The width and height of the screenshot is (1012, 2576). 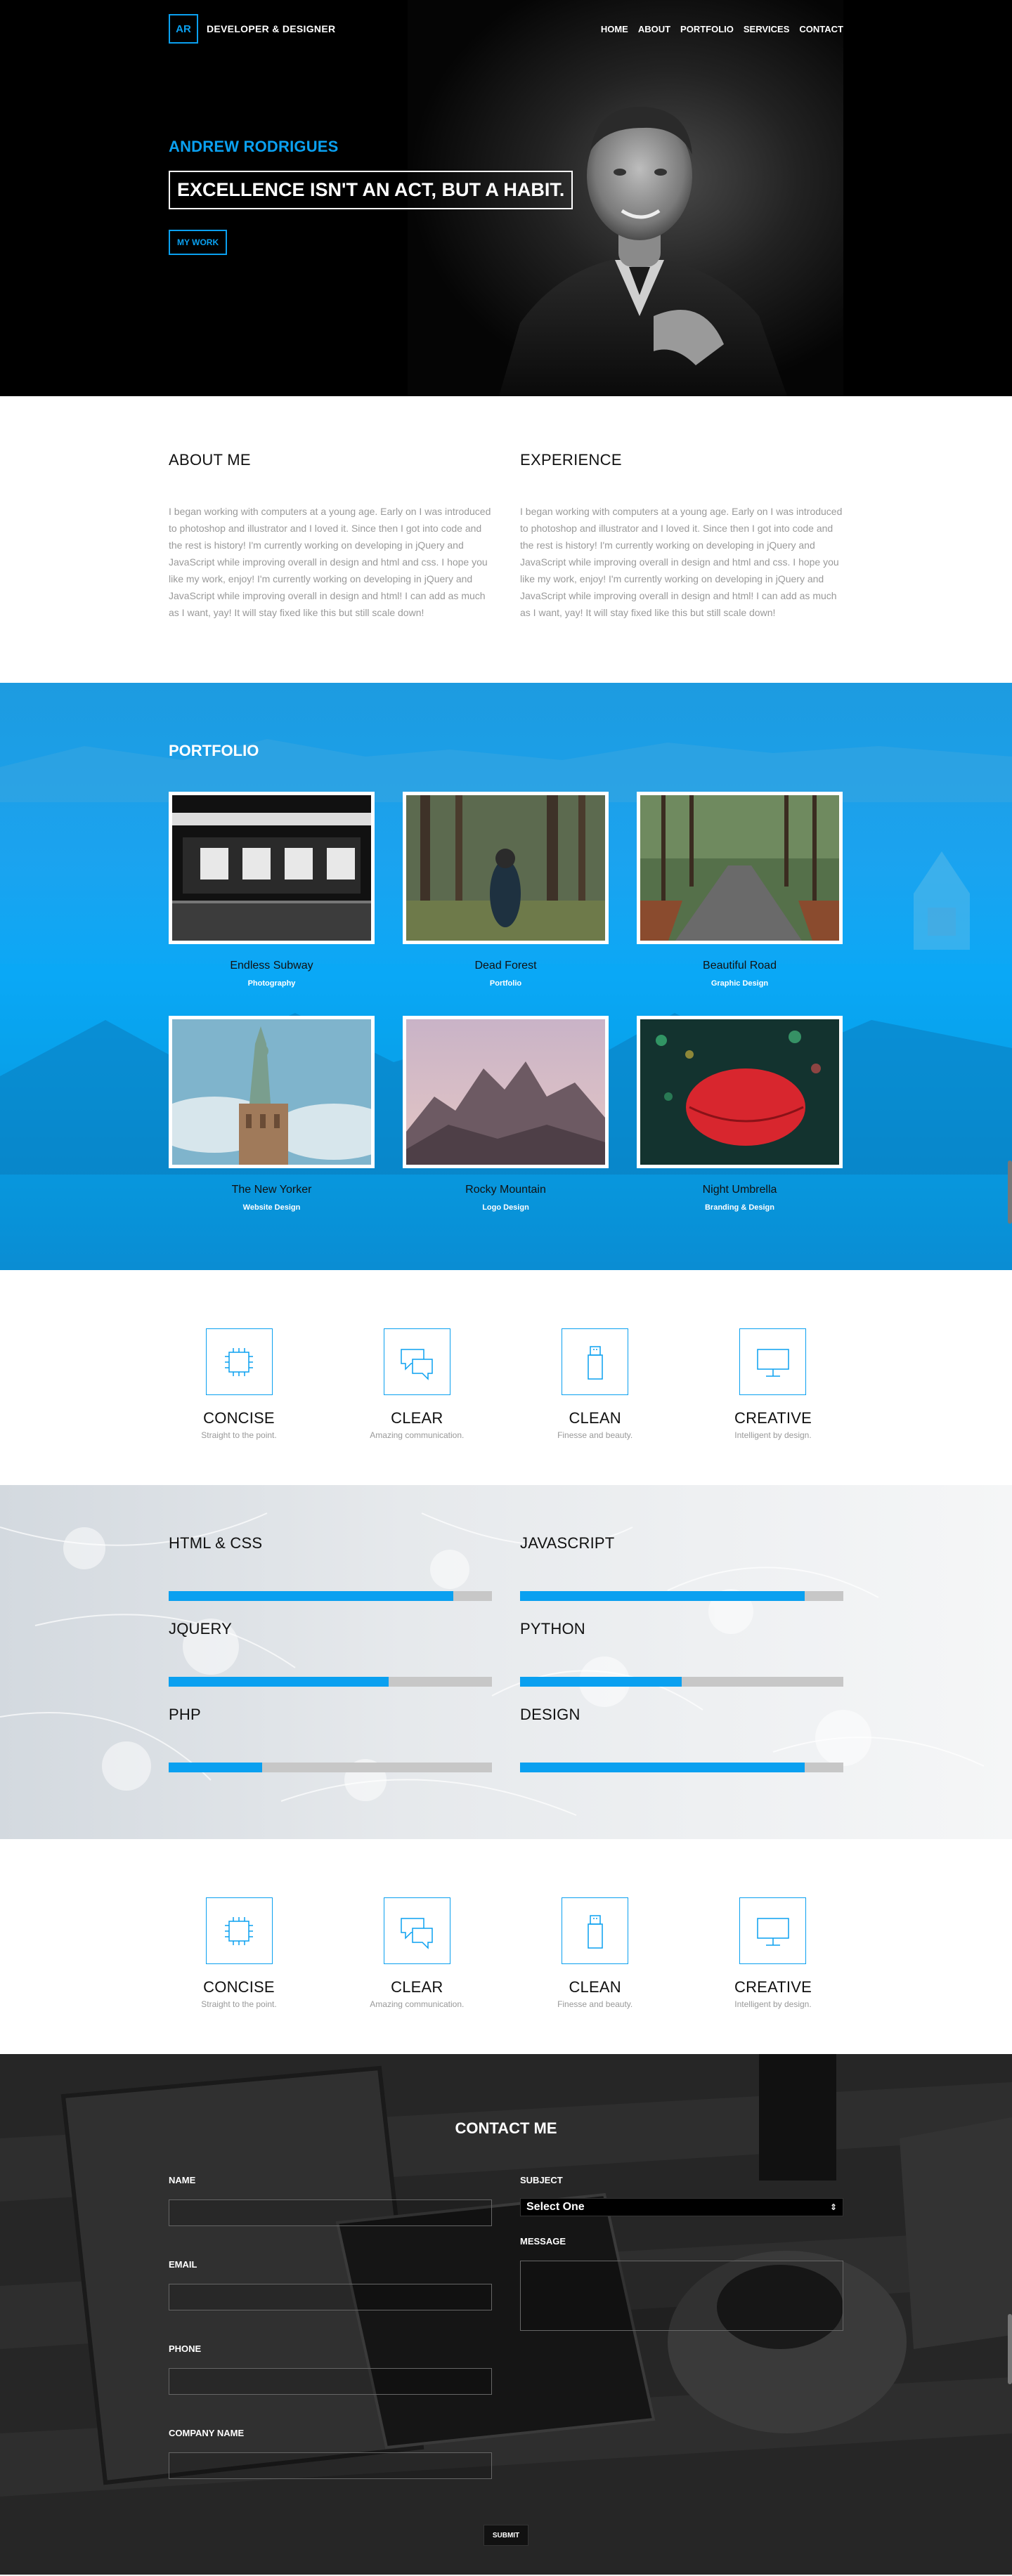 What do you see at coordinates (614, 29) in the screenshot?
I see `nav-home: HOME` at bounding box center [614, 29].